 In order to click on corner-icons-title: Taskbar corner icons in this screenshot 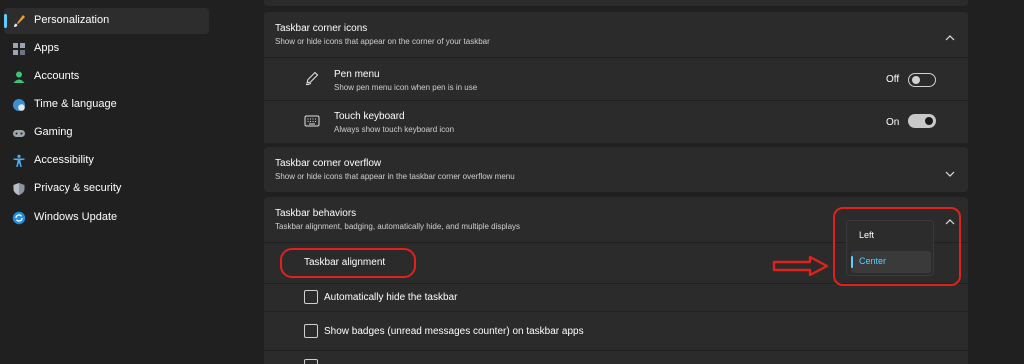, I will do `click(321, 28)`.